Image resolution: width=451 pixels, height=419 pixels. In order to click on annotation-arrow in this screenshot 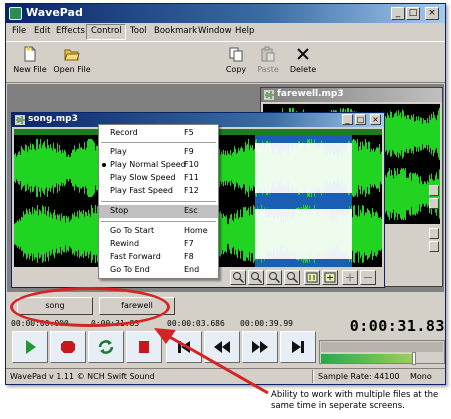, I will do `click(211, 361)`.